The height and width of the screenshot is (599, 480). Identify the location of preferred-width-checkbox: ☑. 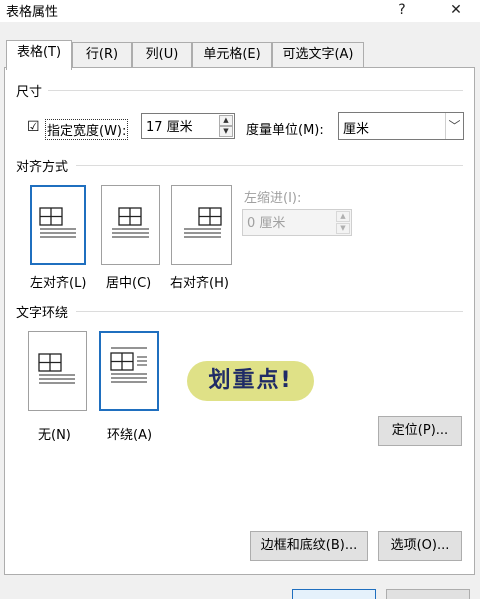
(33, 127).